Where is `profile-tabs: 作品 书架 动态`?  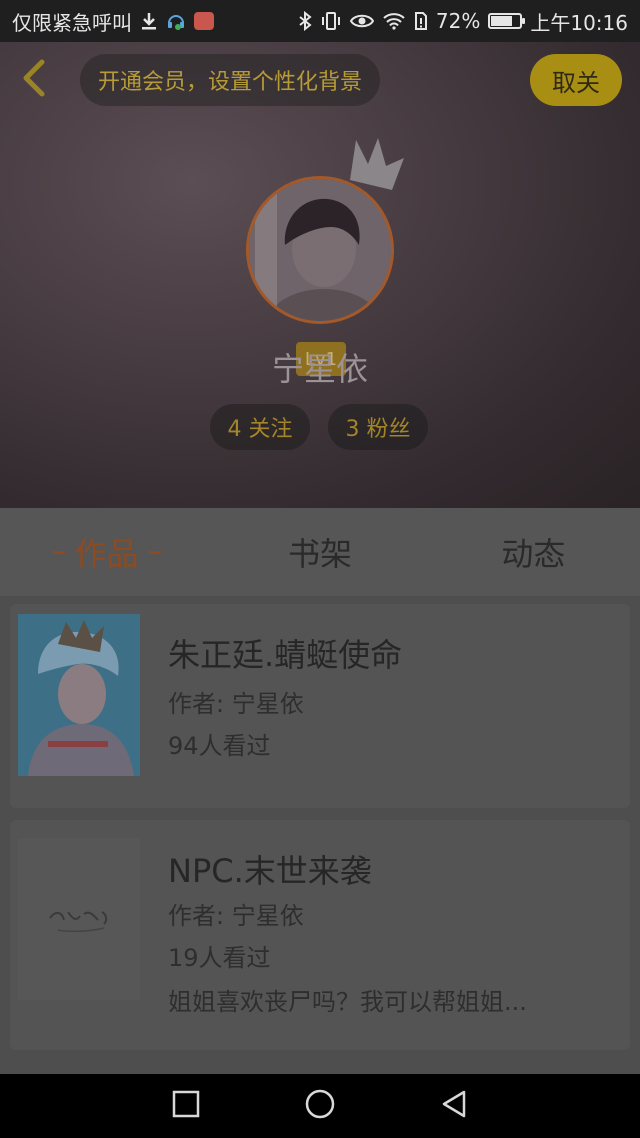
profile-tabs: 作品 书架 动态 is located at coordinates (320, 552).